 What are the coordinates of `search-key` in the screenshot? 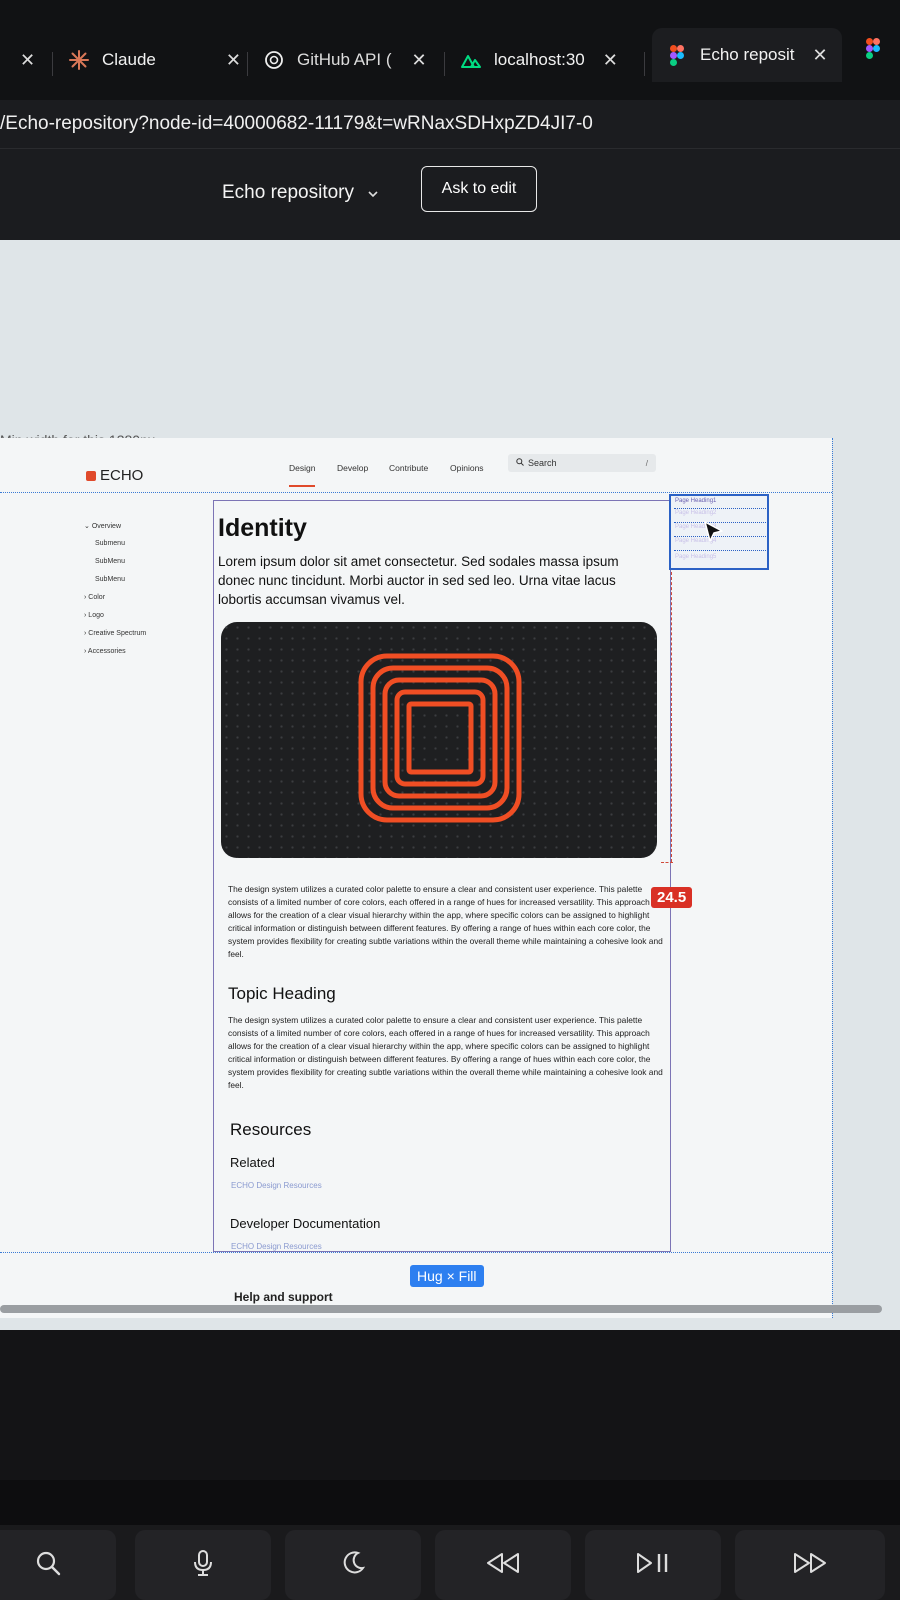 It's located at (58, 1565).